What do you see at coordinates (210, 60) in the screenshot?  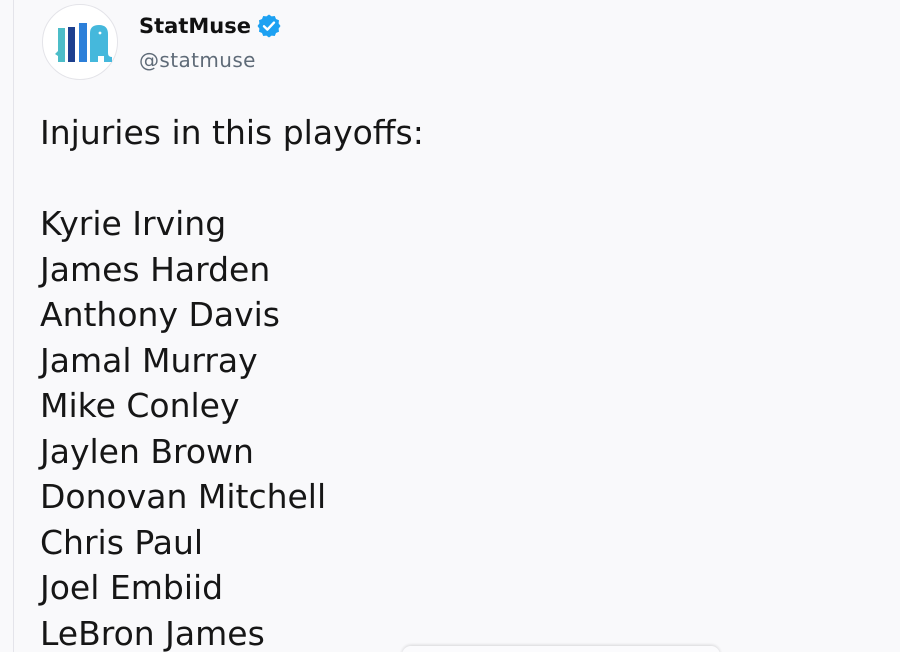 I see `account-handle: @statmuse` at bounding box center [210, 60].